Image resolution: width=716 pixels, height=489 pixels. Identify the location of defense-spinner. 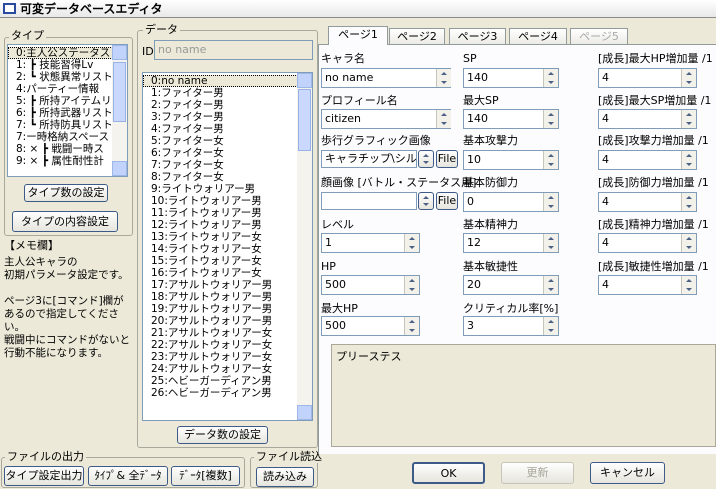
(550, 202).